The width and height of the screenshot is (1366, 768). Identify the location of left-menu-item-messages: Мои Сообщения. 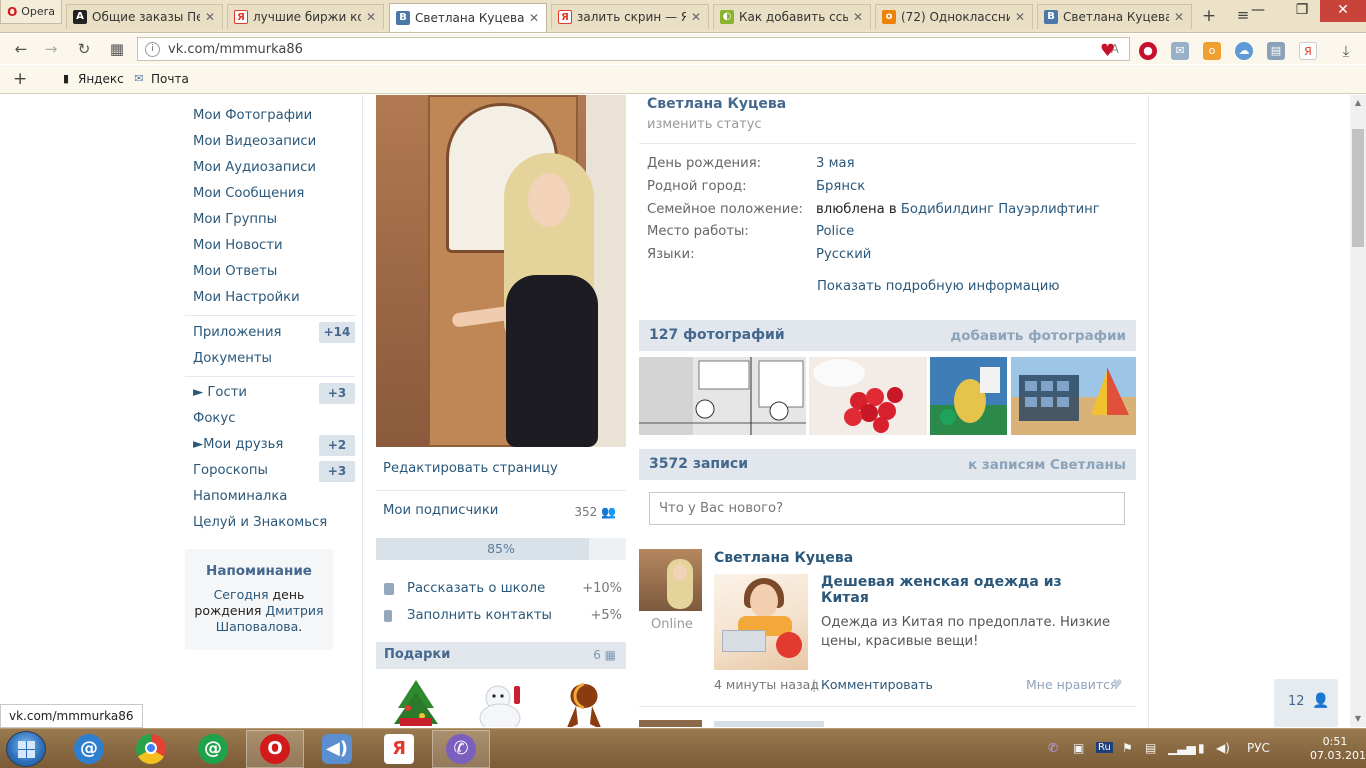
(248, 193).